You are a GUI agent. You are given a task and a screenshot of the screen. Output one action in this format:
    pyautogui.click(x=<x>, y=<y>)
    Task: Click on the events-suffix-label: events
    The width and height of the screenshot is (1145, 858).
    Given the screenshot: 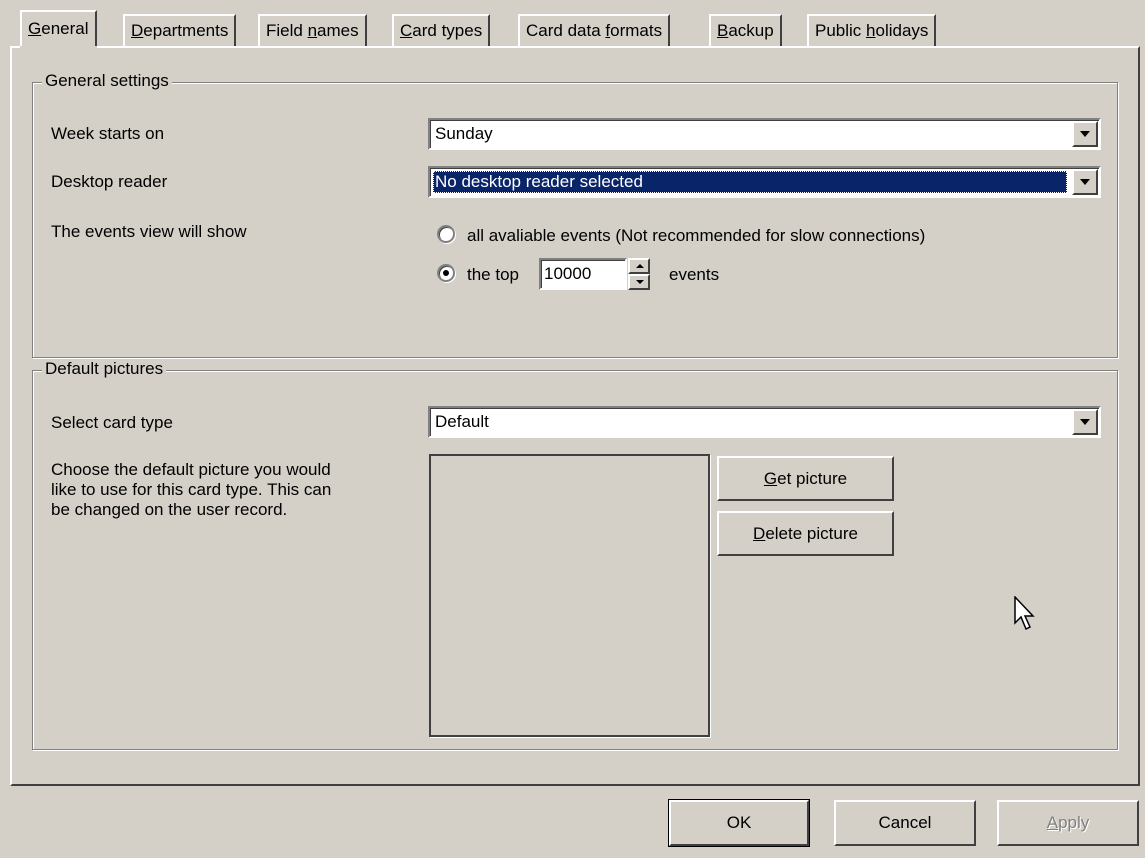 What is the action you would take?
    pyautogui.click(x=694, y=274)
    